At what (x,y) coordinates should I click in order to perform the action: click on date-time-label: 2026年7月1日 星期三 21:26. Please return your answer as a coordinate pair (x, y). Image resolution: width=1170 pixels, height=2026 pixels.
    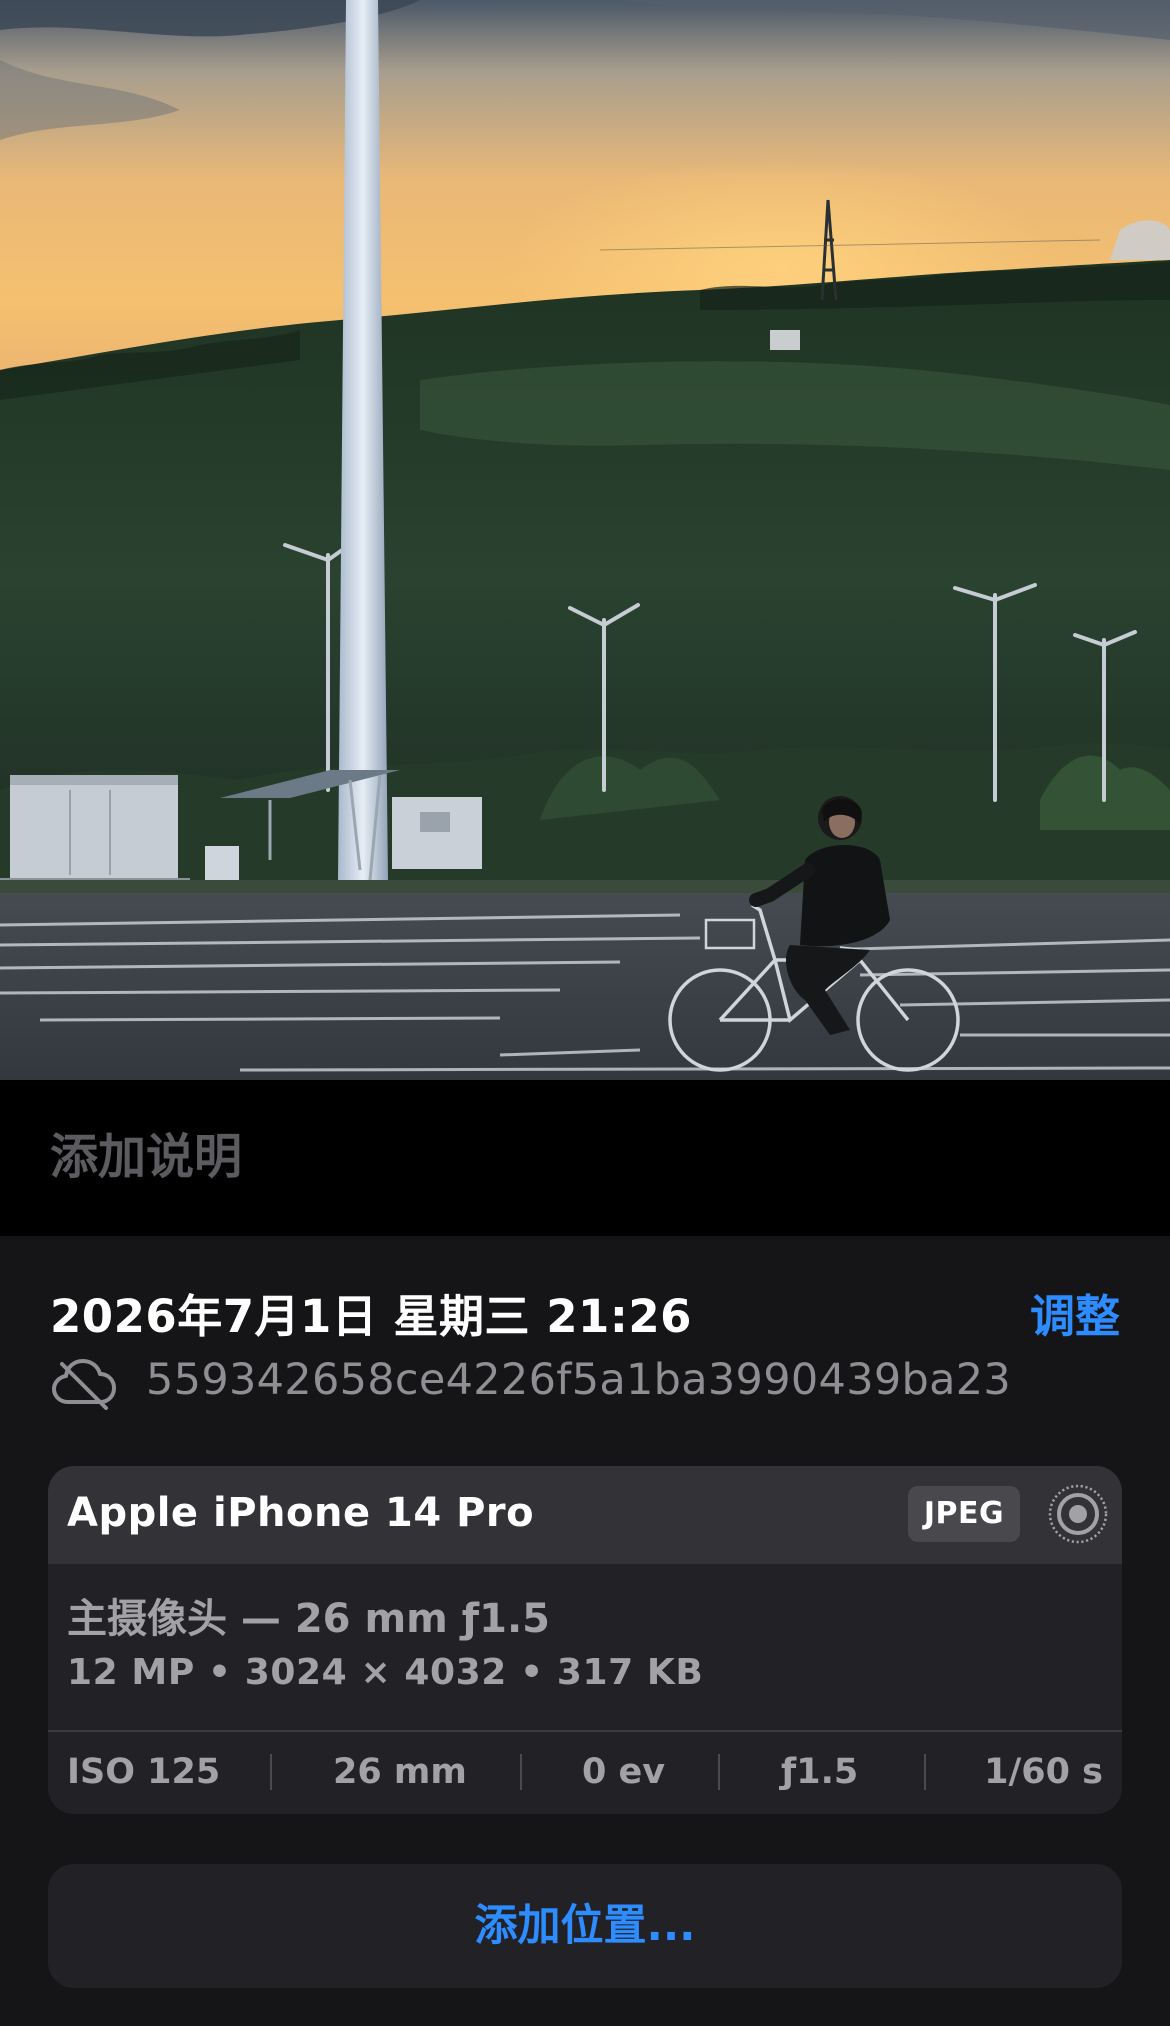
    Looking at the image, I should click on (371, 1316).